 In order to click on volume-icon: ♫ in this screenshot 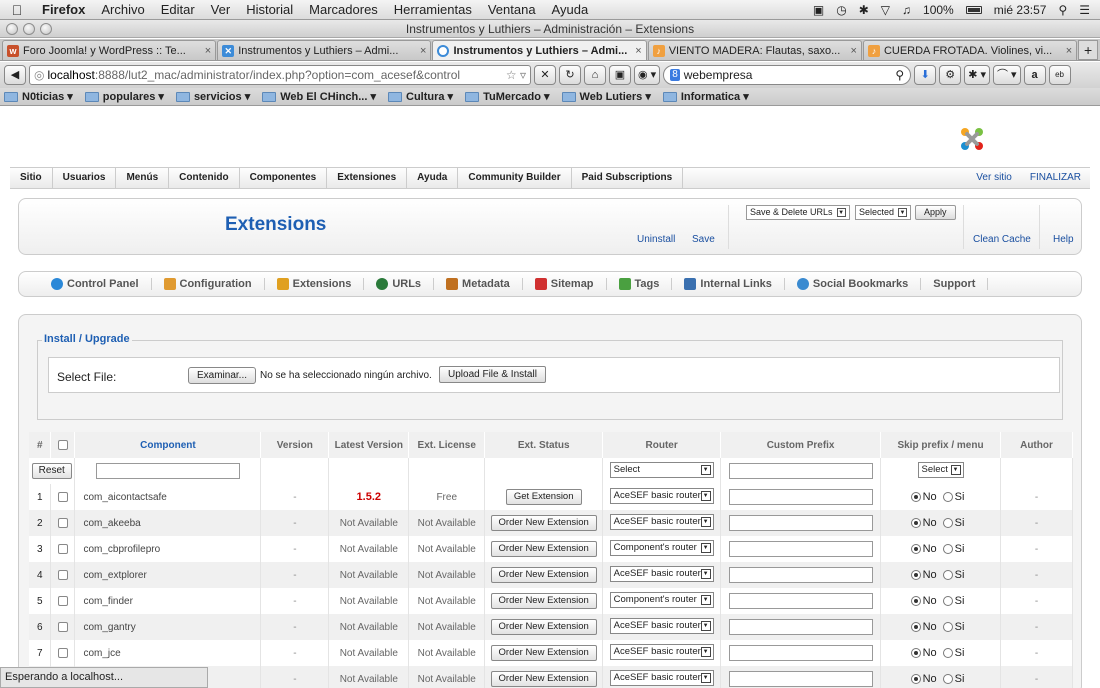, I will do `click(906, 10)`.